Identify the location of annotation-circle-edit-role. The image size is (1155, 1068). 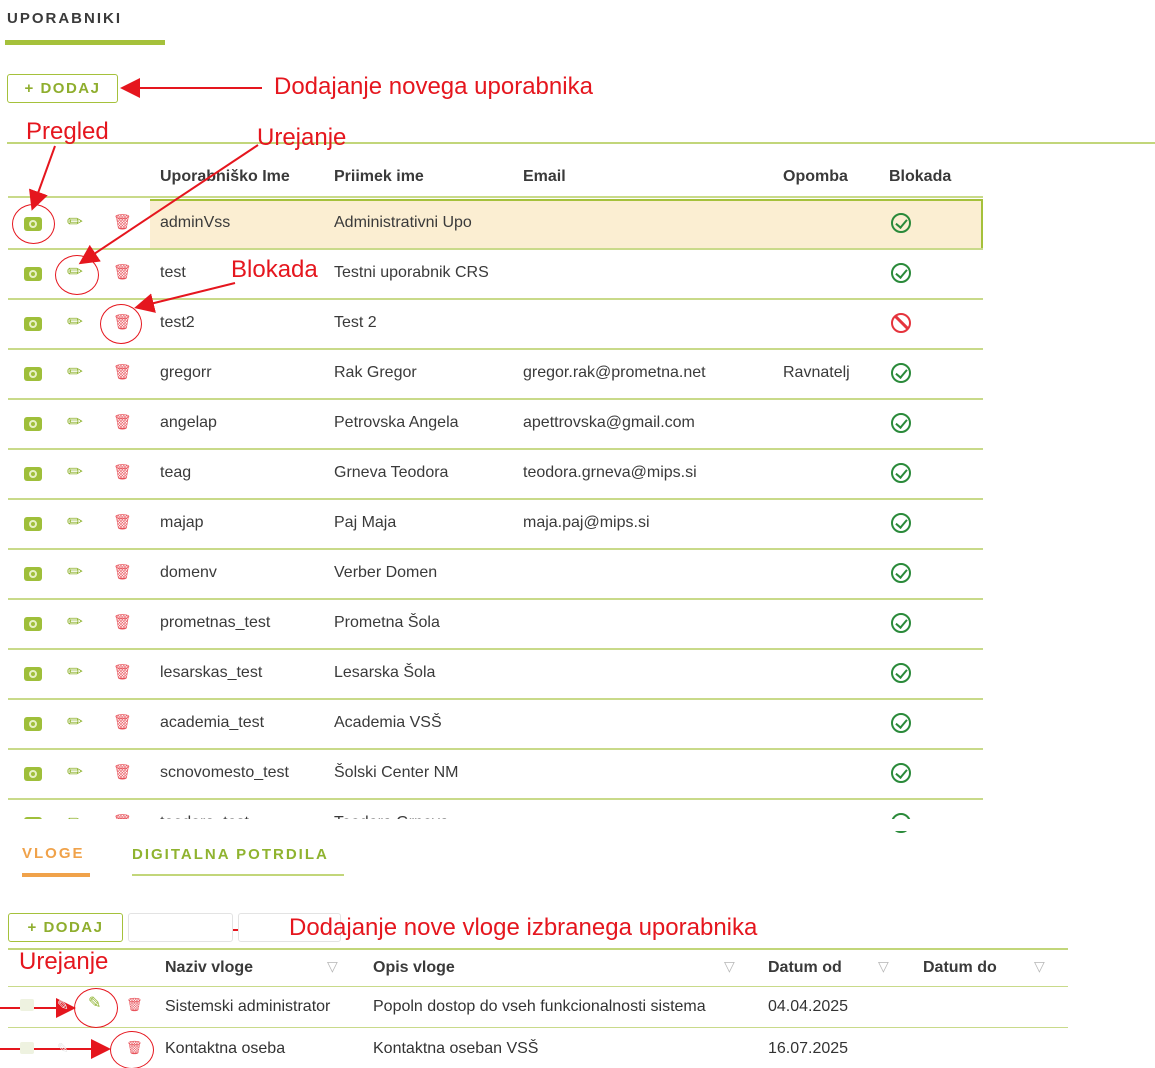
(96, 1008).